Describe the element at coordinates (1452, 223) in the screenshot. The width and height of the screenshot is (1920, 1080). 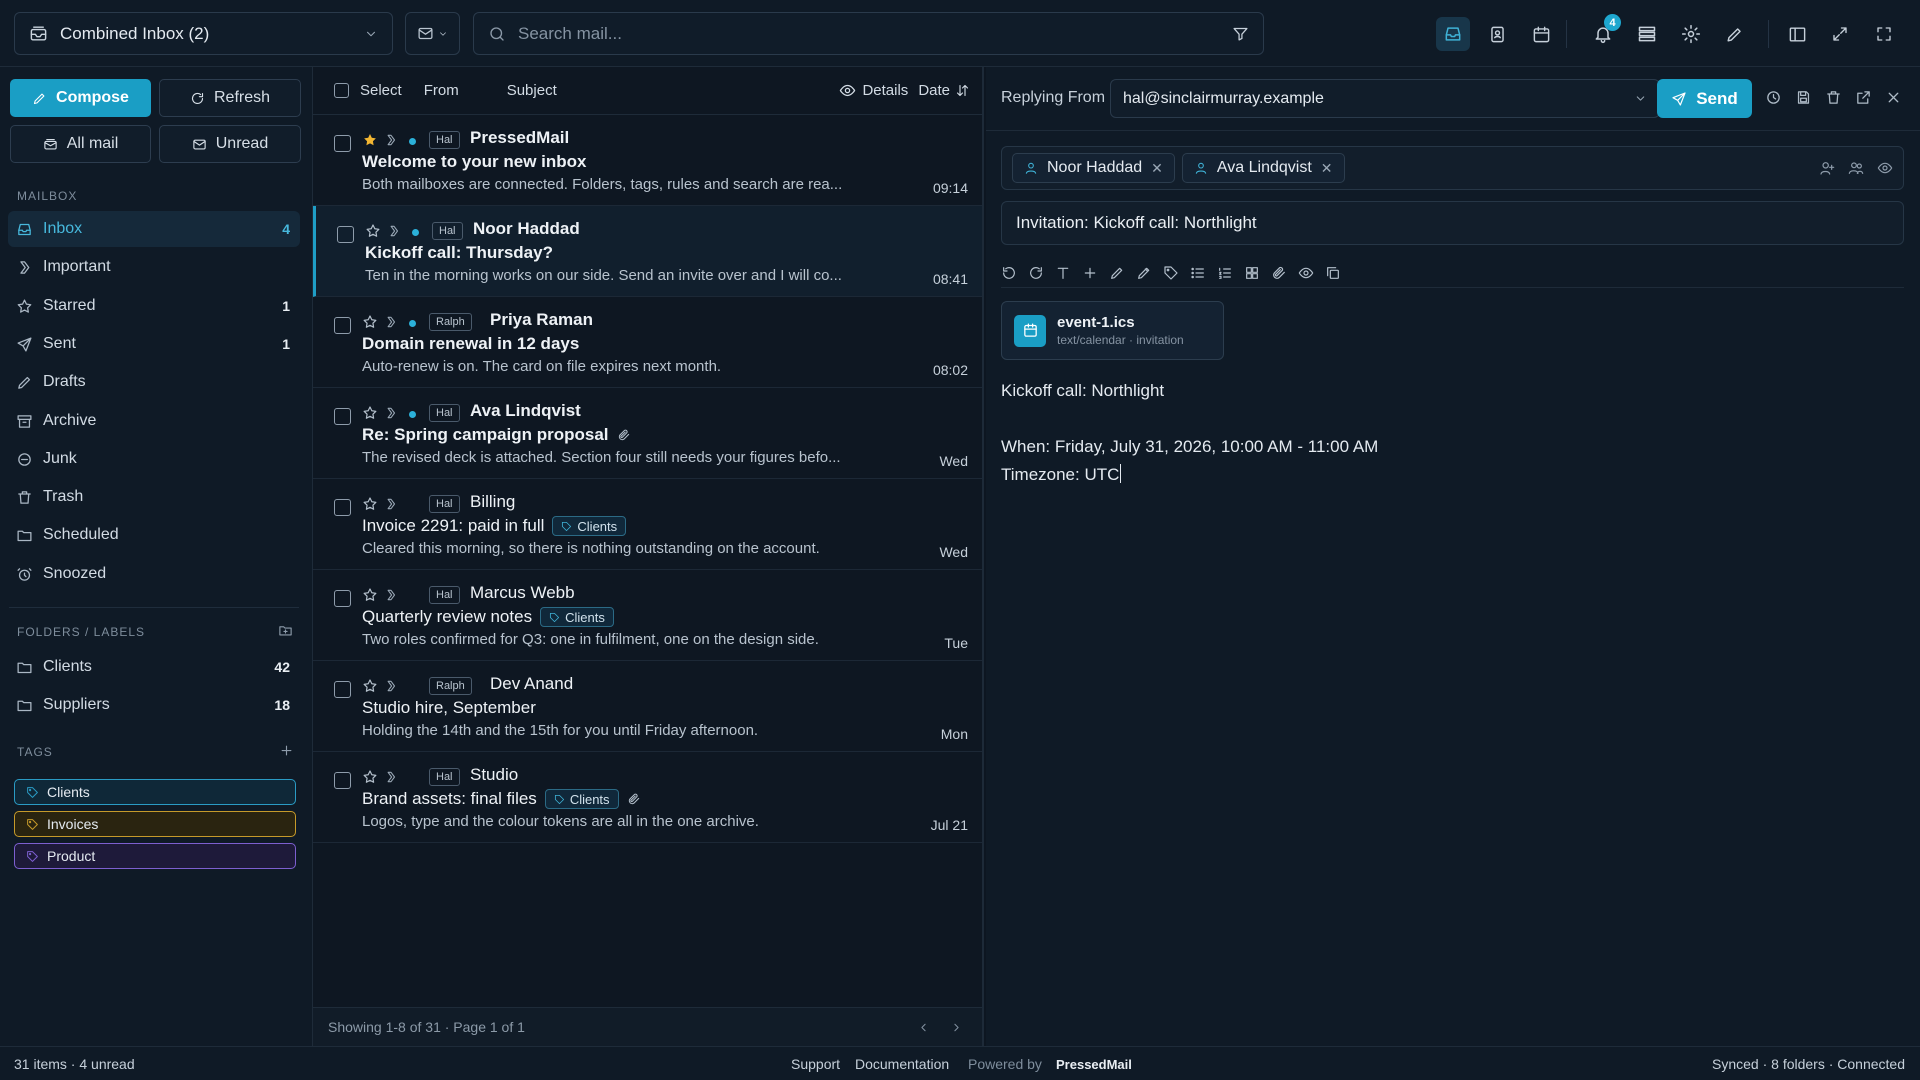
I see `subject-field: Invitation: Kickoff call: Northlight` at that location.